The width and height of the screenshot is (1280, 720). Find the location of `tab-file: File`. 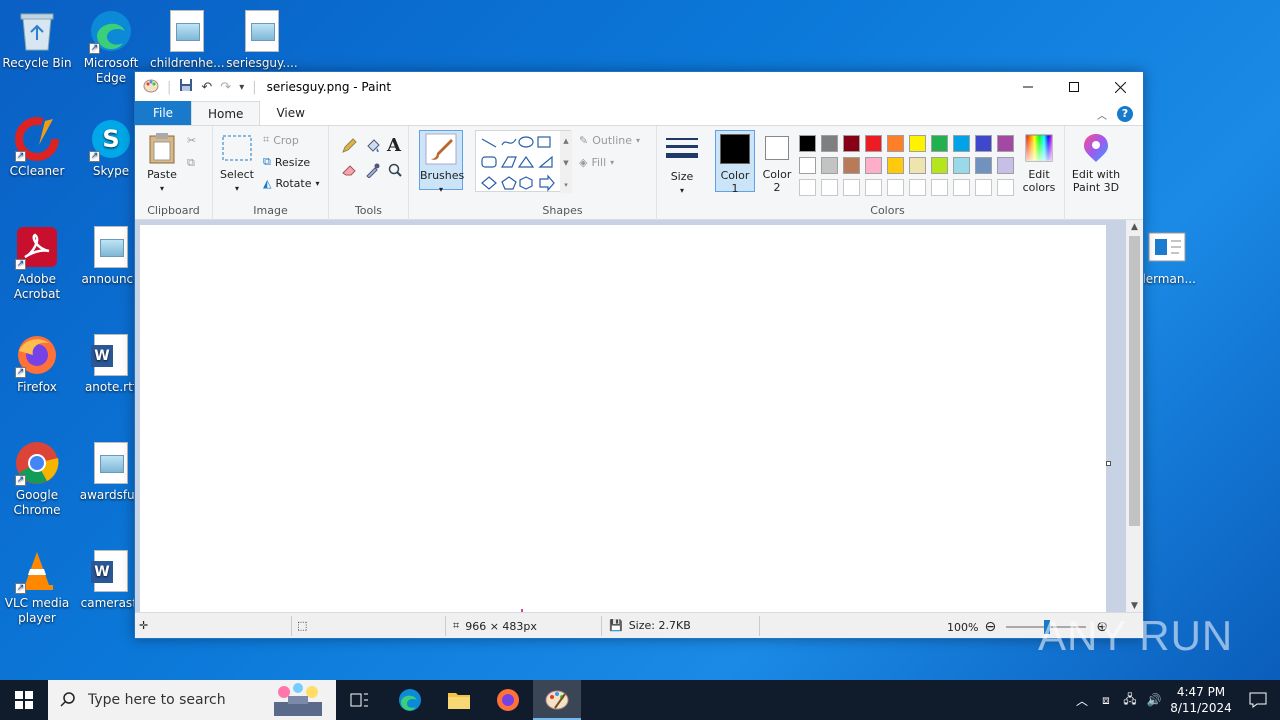

tab-file: File is located at coordinates (163, 113).